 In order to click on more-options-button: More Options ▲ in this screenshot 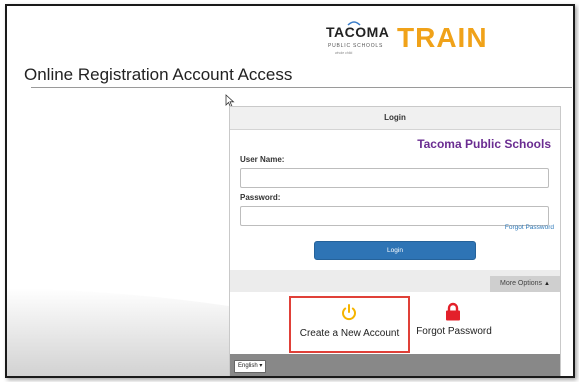, I will do `click(525, 284)`.